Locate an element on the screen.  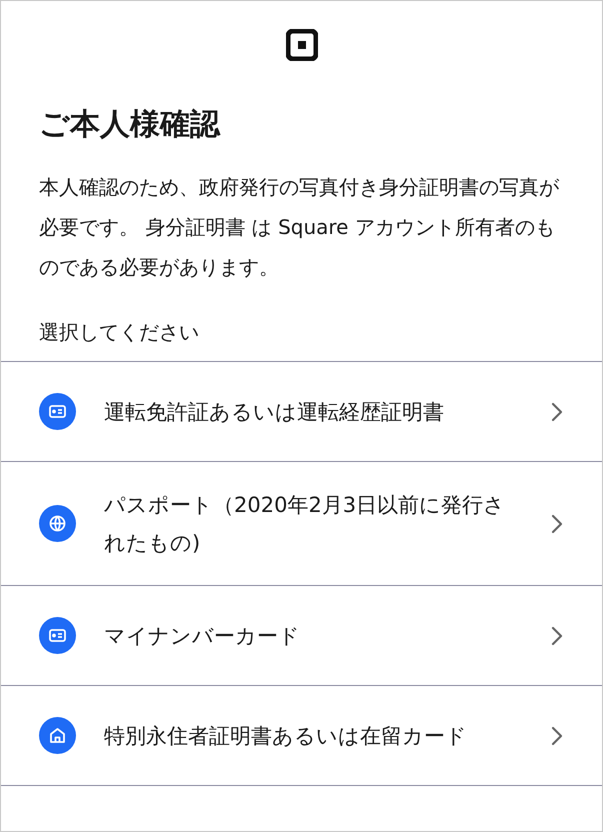
option-item: 特別永住者証明書あるいは在留カード is located at coordinates (301, 736).